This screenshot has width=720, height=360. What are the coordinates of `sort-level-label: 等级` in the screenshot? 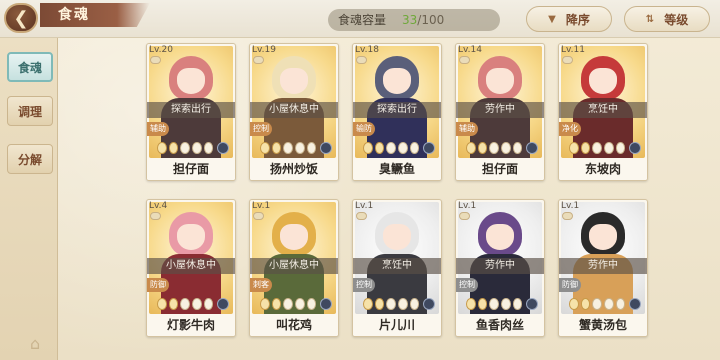 It's located at (676, 19).